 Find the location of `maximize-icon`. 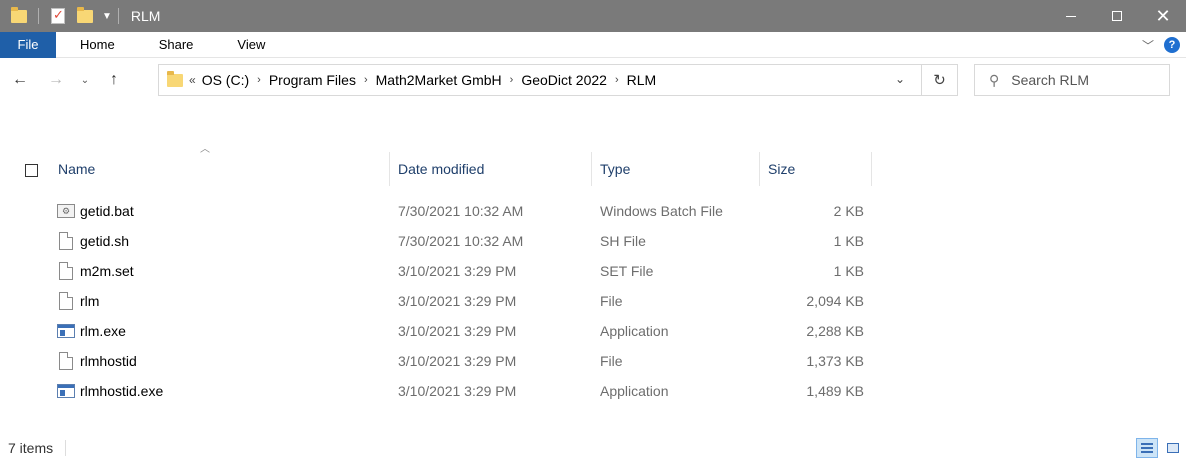

maximize-icon is located at coordinates (1117, 16).